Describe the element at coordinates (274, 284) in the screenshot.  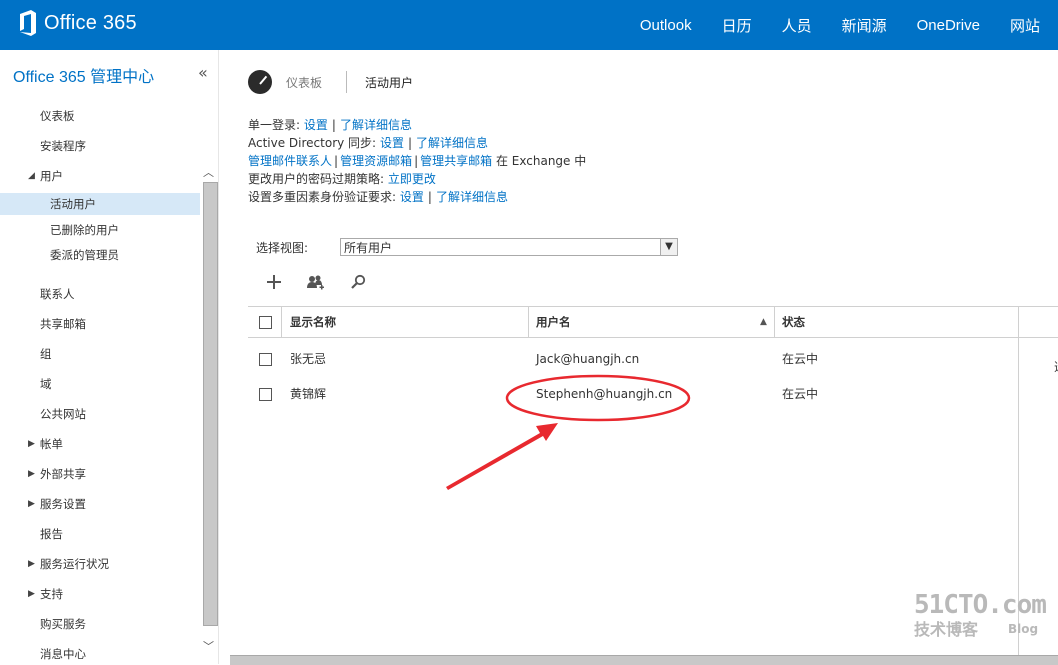
I see `add-user-plus-icon` at that location.